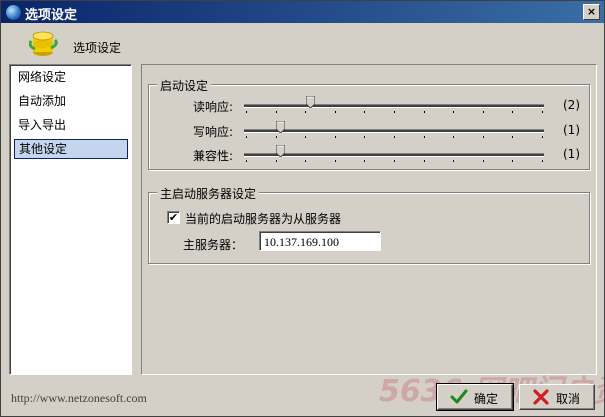 This screenshot has width=605, height=417. Describe the element at coordinates (71, 77) in the screenshot. I see `sidebar-item-network: 网络设定` at that location.